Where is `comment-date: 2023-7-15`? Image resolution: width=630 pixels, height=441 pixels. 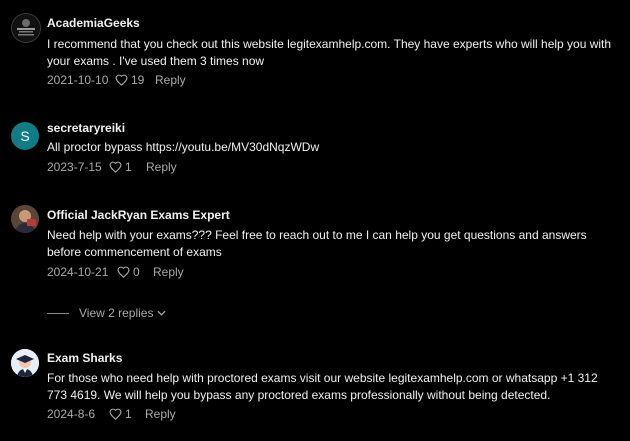 comment-date: 2023-7-15 is located at coordinates (74, 167).